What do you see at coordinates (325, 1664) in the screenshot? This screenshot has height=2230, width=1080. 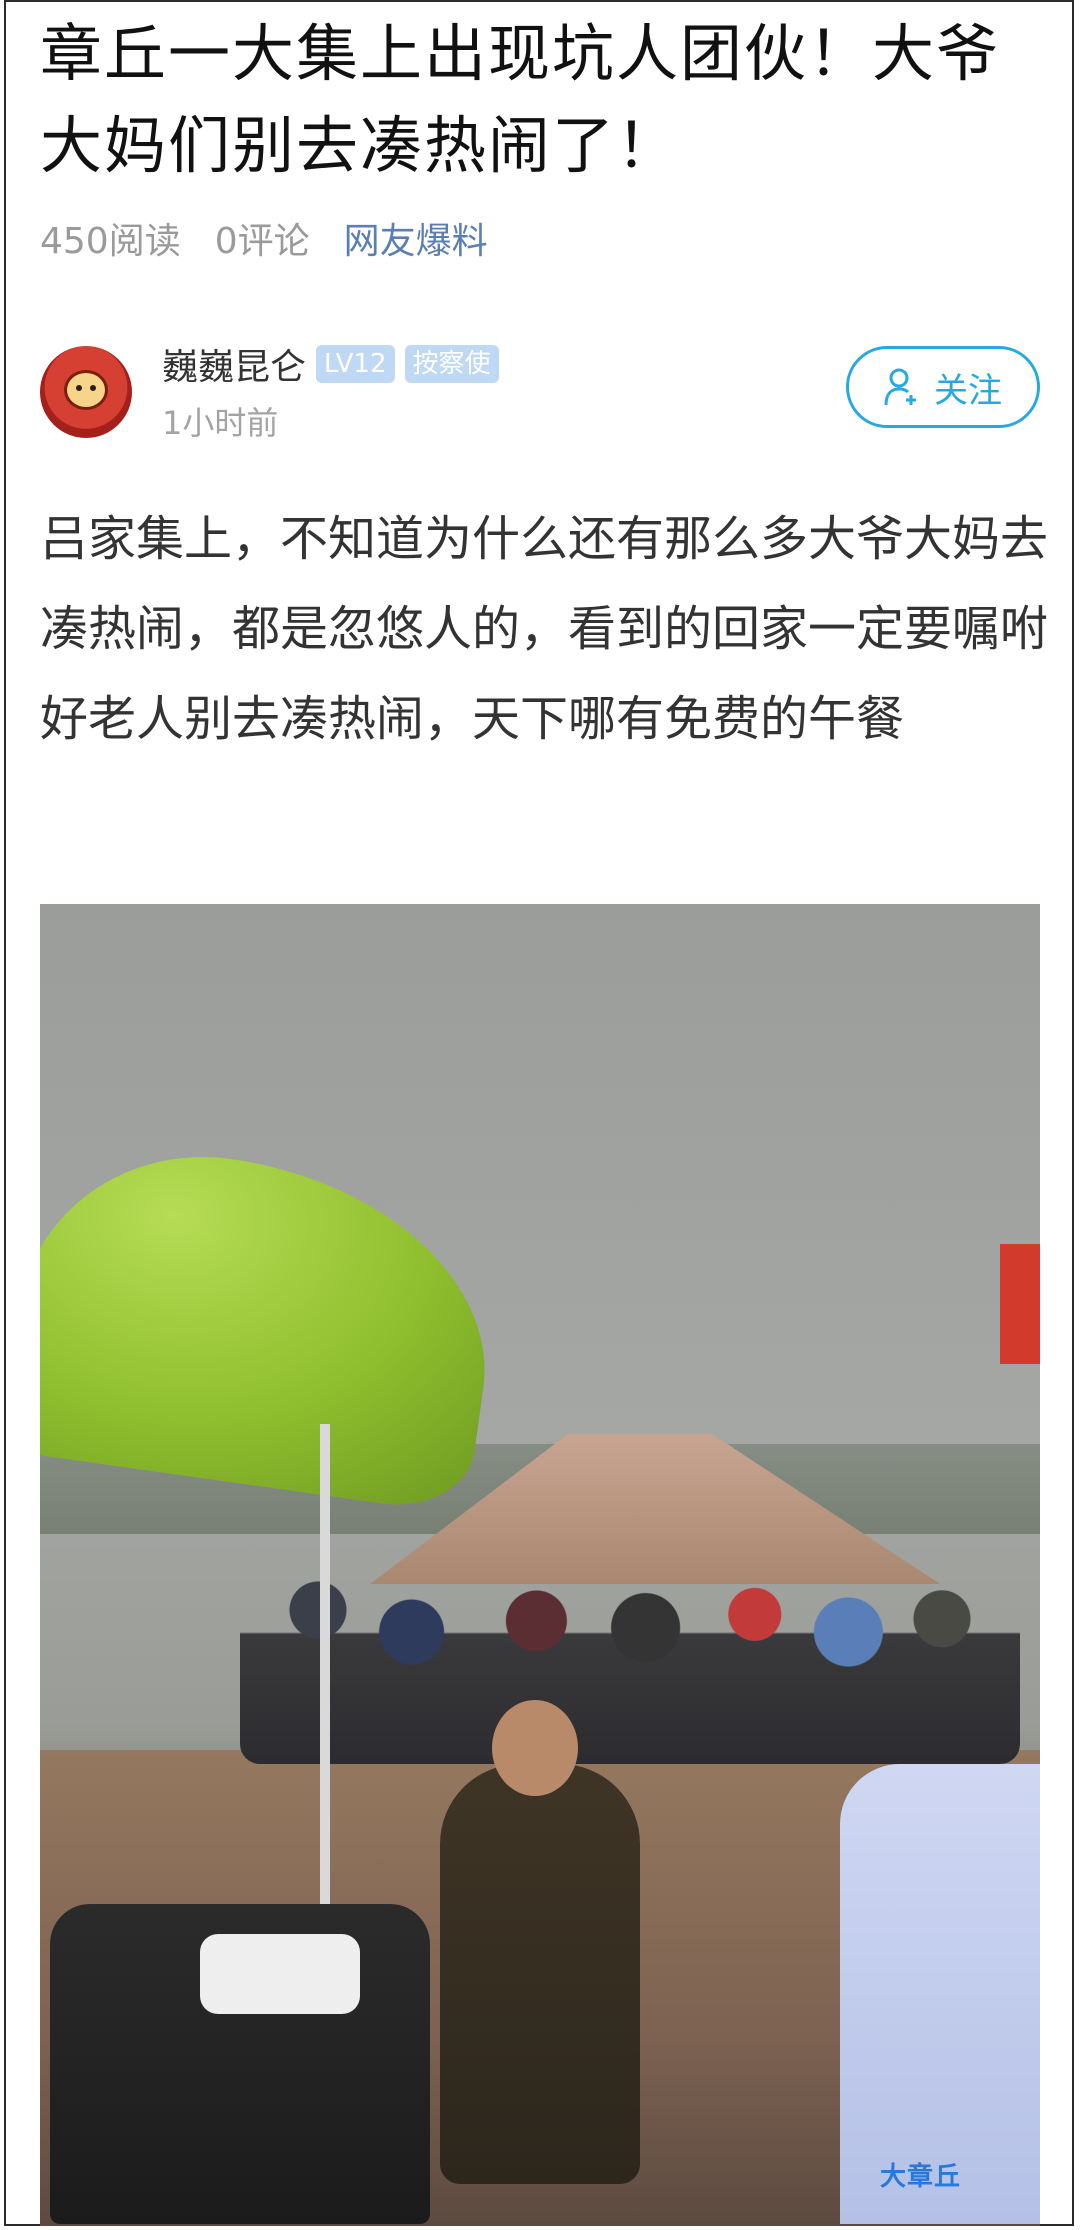 I see `photo-umbrella-pole` at bounding box center [325, 1664].